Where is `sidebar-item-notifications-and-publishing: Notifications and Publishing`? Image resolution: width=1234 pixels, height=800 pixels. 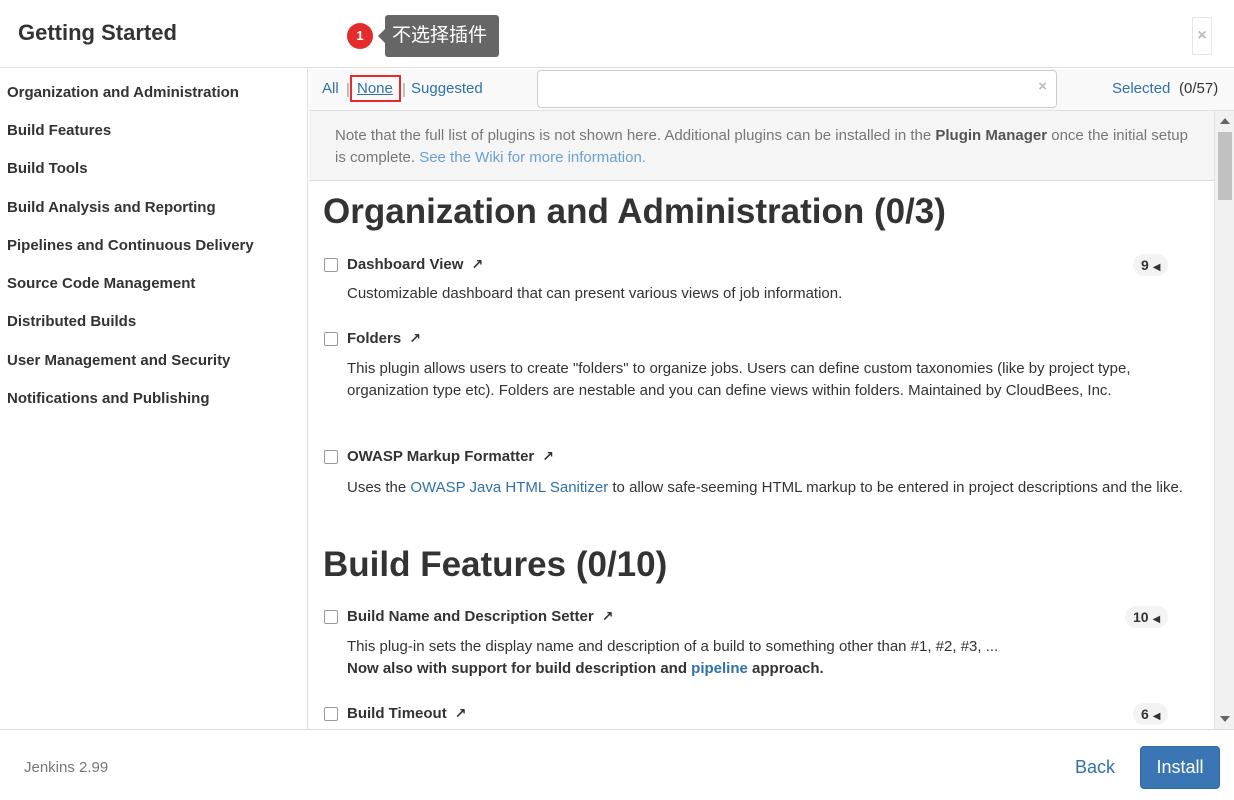
sidebar-item-notifications-and-publishing: Notifications and Publishing is located at coordinates (108, 398).